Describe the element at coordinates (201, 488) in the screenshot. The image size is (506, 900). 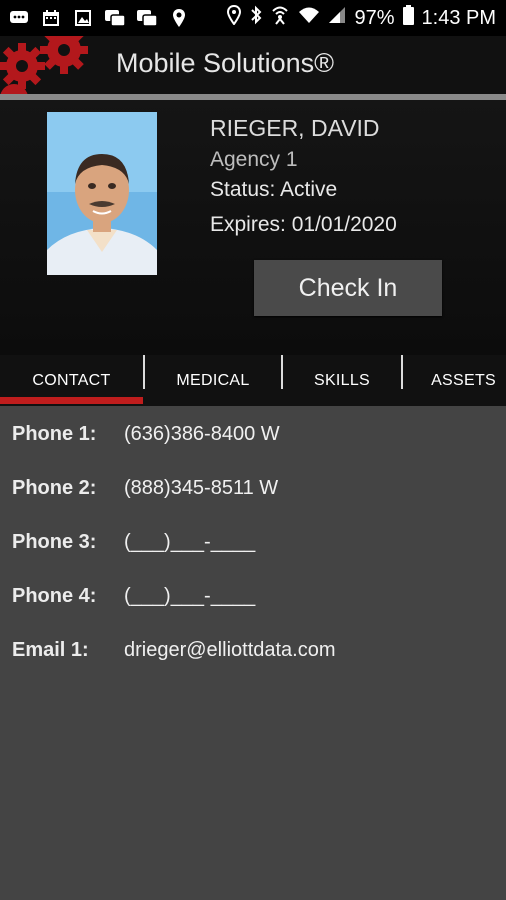
I see `contact-value: (888)345-8511 W` at that location.